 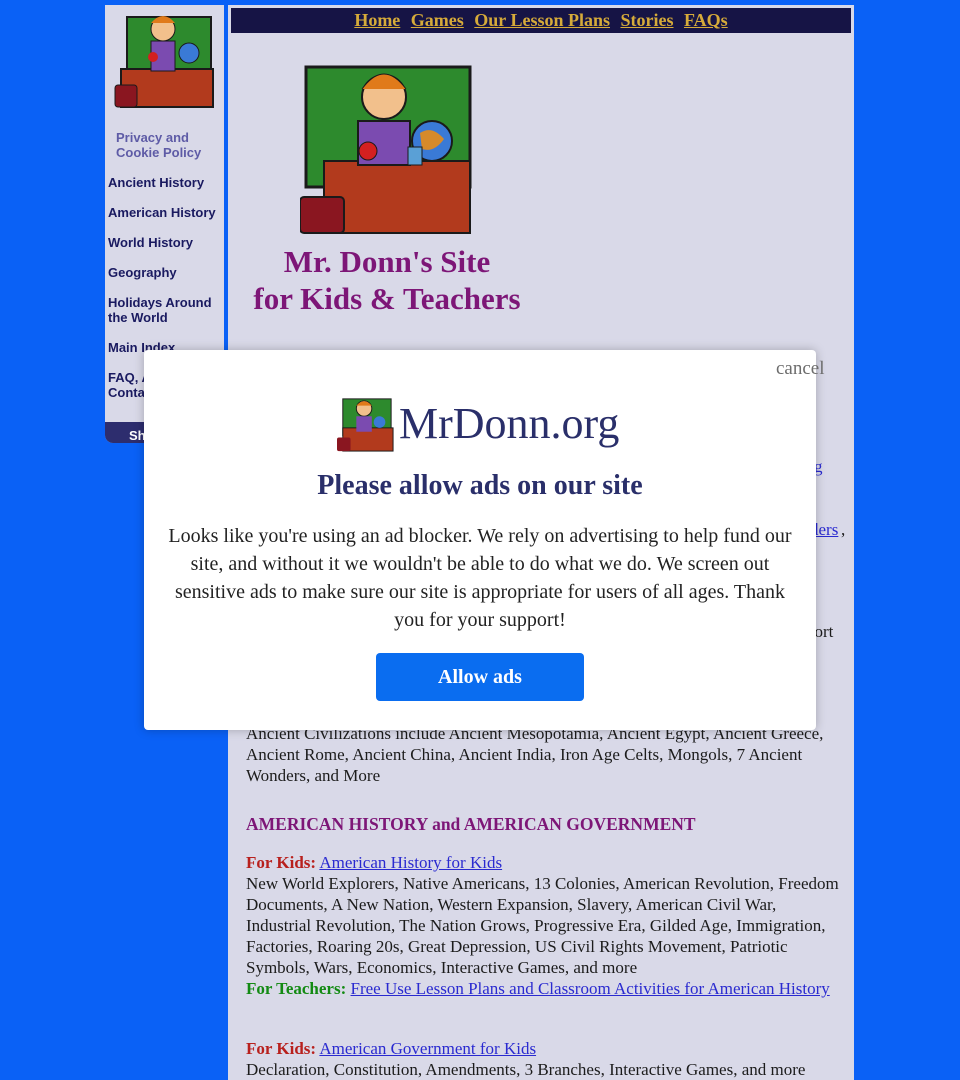 I want to click on privacy-link: Privacy and Cookie Policy, so click(x=168, y=145).